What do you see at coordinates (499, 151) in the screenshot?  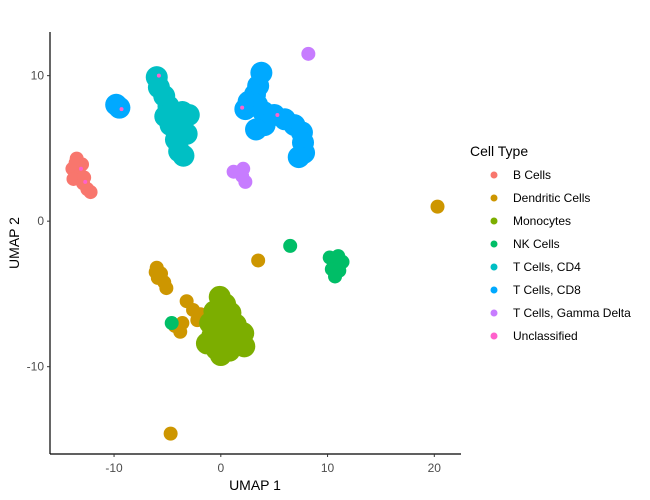 I see `legend-title: Cell Type` at bounding box center [499, 151].